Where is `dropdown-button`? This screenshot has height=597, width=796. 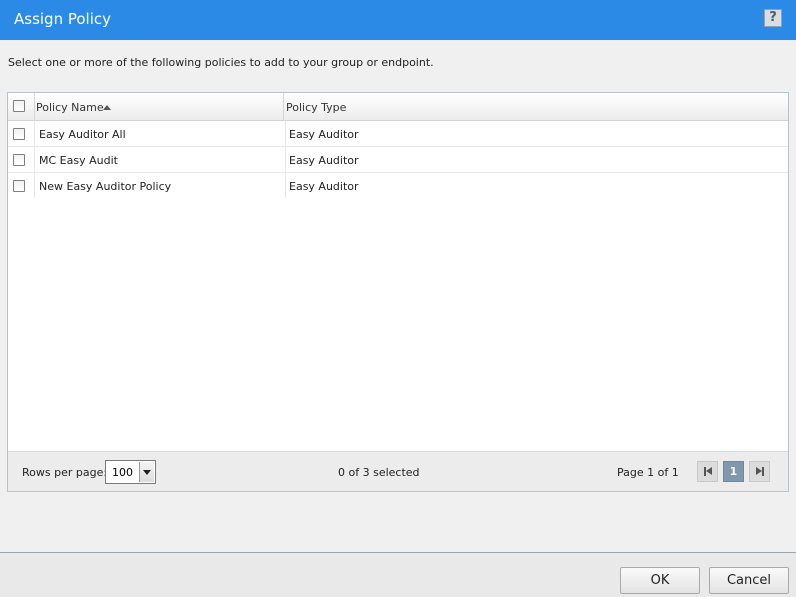 dropdown-button is located at coordinates (146, 472).